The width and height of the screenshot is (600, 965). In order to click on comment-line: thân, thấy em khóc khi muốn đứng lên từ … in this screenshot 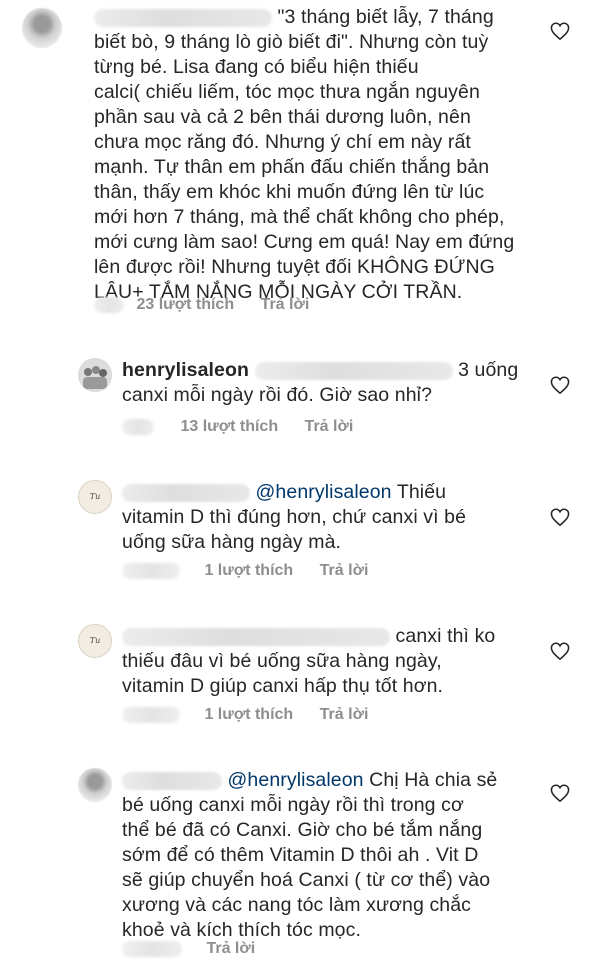, I will do `click(289, 192)`.